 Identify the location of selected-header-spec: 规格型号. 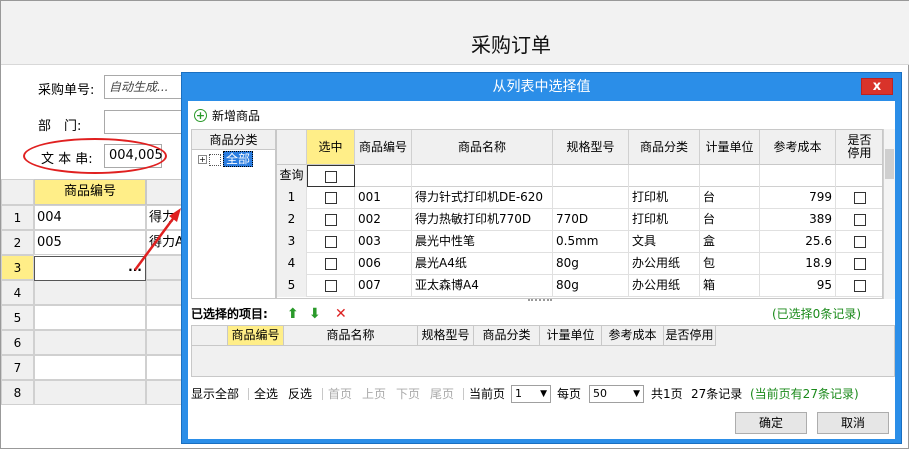
(446, 336).